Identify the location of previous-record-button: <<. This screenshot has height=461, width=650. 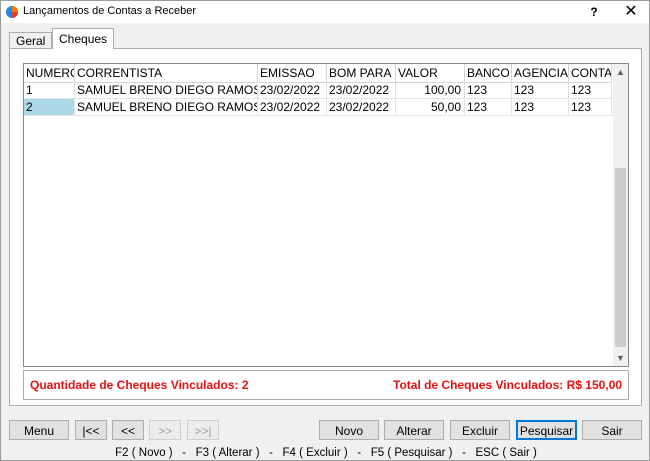
(128, 430).